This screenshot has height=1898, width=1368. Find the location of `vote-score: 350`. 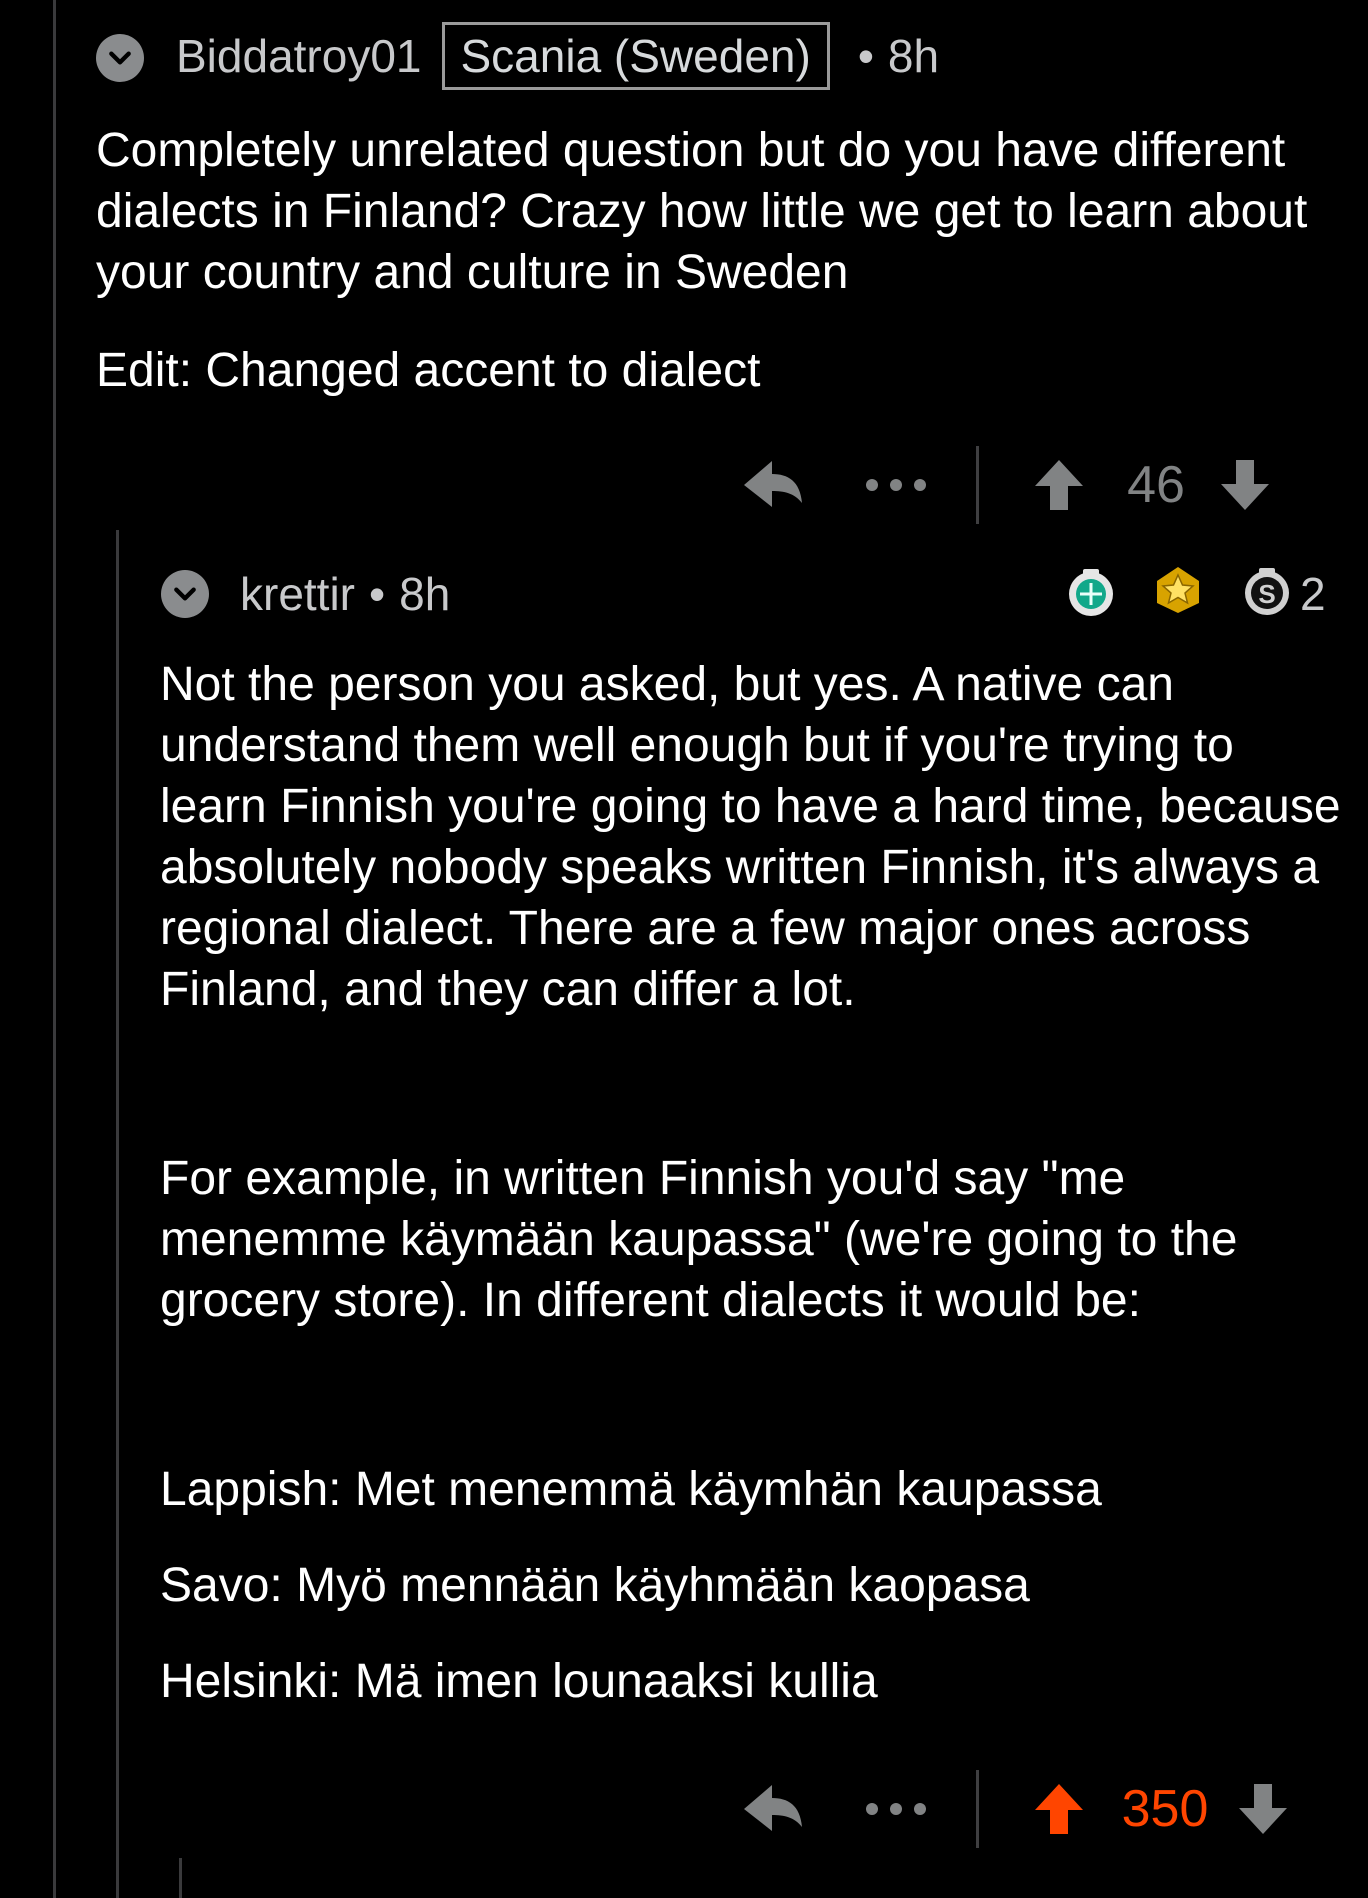

vote-score: 350 is located at coordinates (1165, 1809).